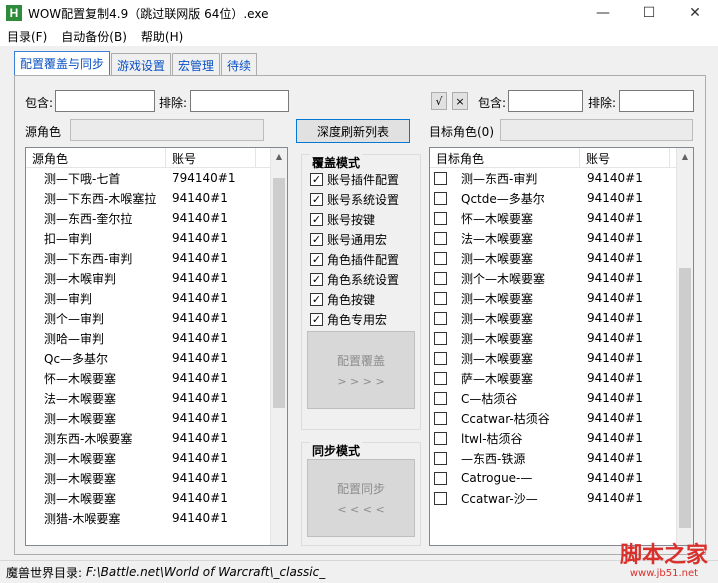 The width and height of the screenshot is (718, 583). What do you see at coordinates (156, 238) in the screenshot?
I see `table-row: 扣—审判 94140#1` at bounding box center [156, 238].